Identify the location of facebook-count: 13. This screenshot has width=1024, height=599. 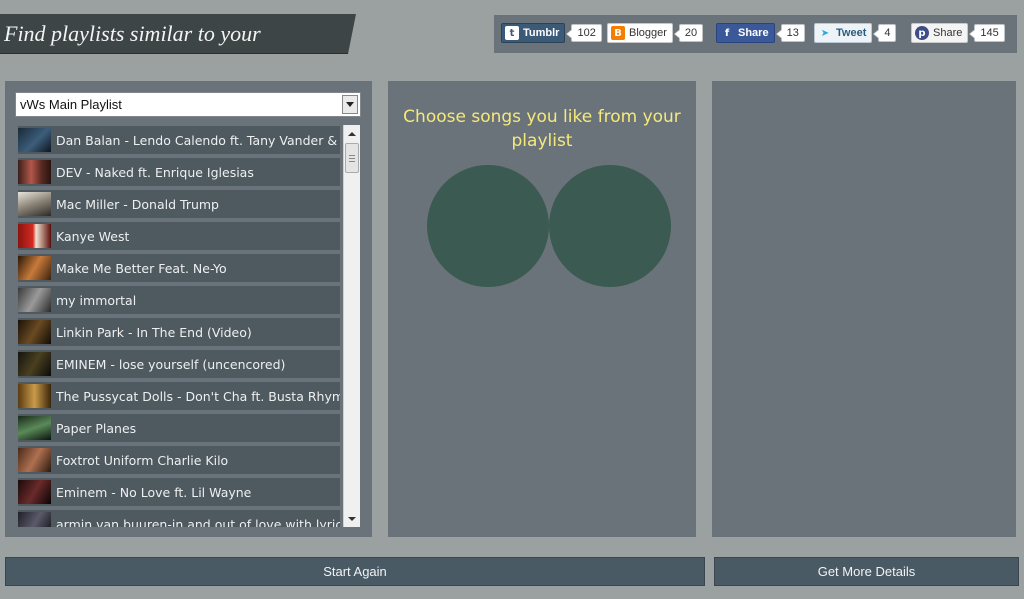
(790, 33).